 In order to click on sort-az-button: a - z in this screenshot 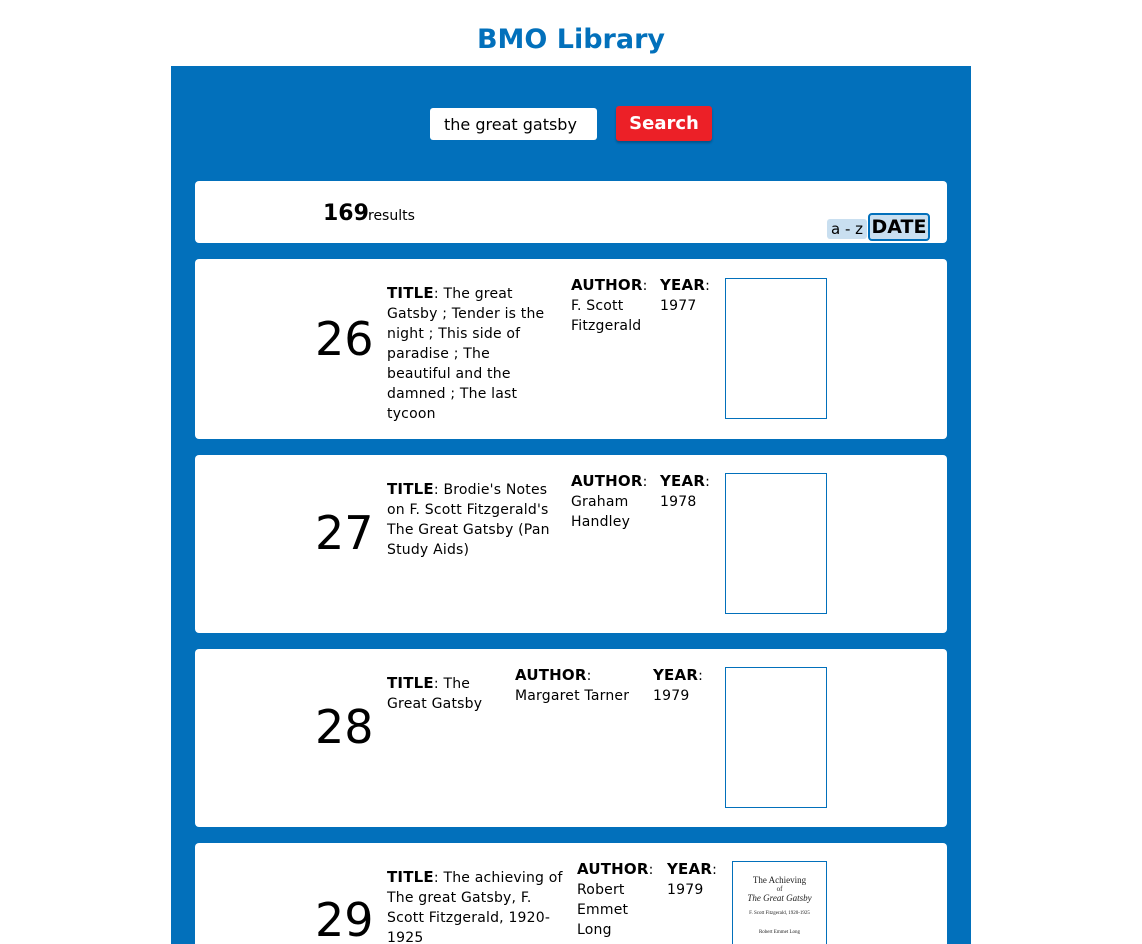, I will do `click(847, 229)`.